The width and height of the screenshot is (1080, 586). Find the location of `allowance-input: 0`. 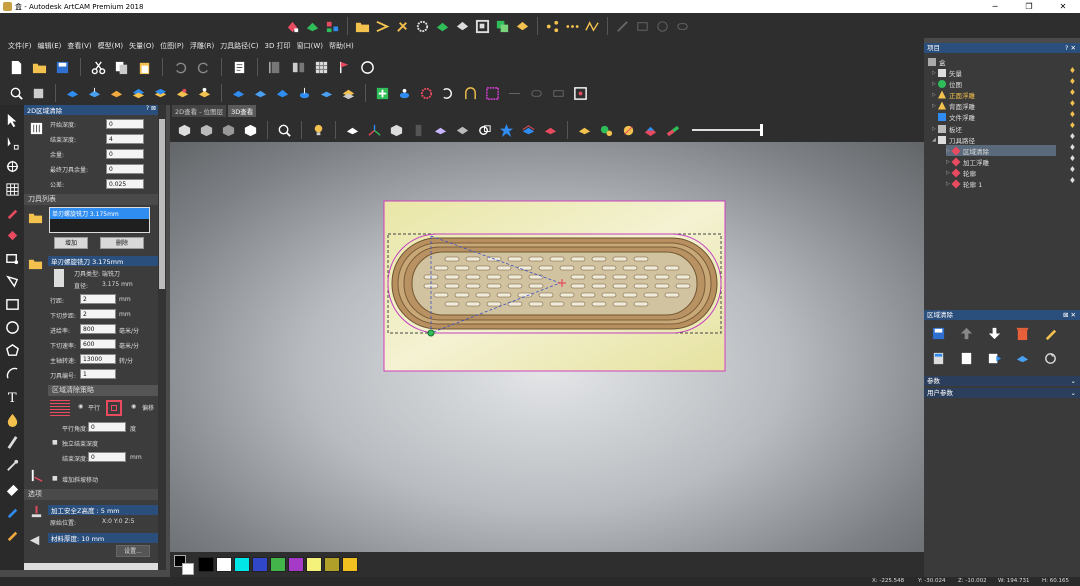

allowance-input: 0 is located at coordinates (125, 154).